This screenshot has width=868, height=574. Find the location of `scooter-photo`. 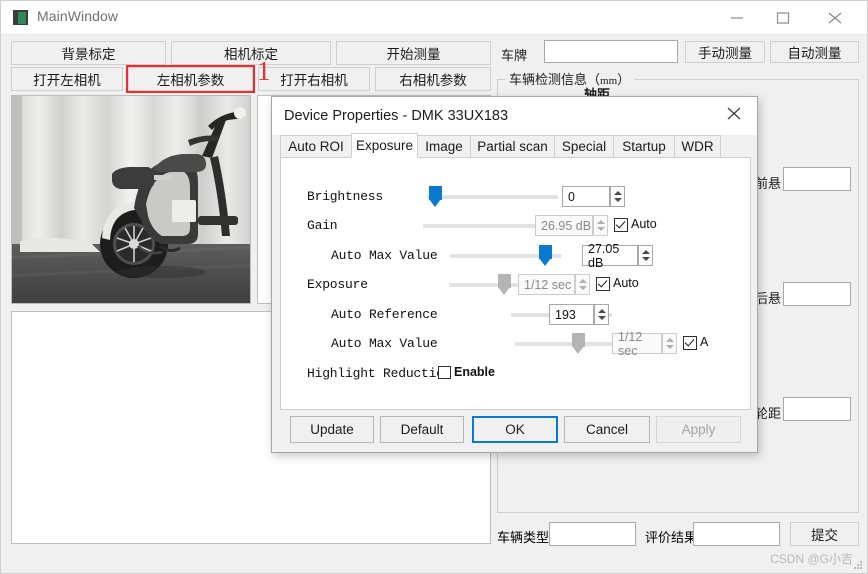

scooter-photo is located at coordinates (131, 199).